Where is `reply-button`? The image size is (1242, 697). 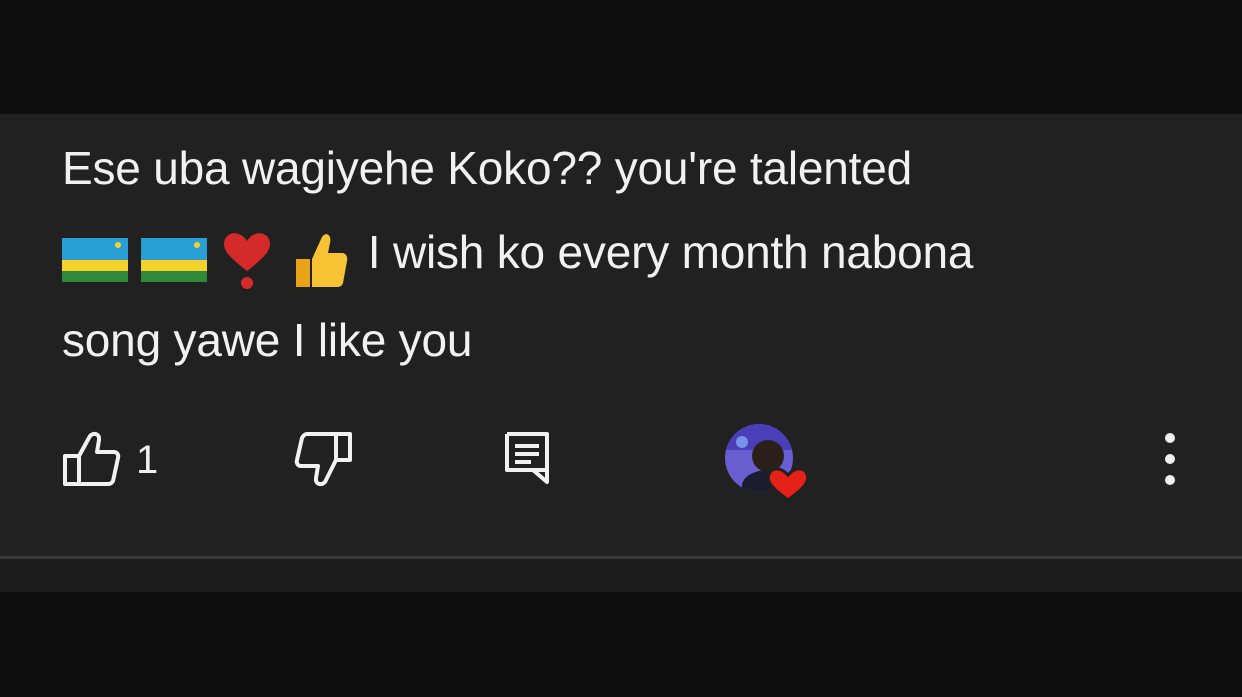 reply-button is located at coordinates (528, 458).